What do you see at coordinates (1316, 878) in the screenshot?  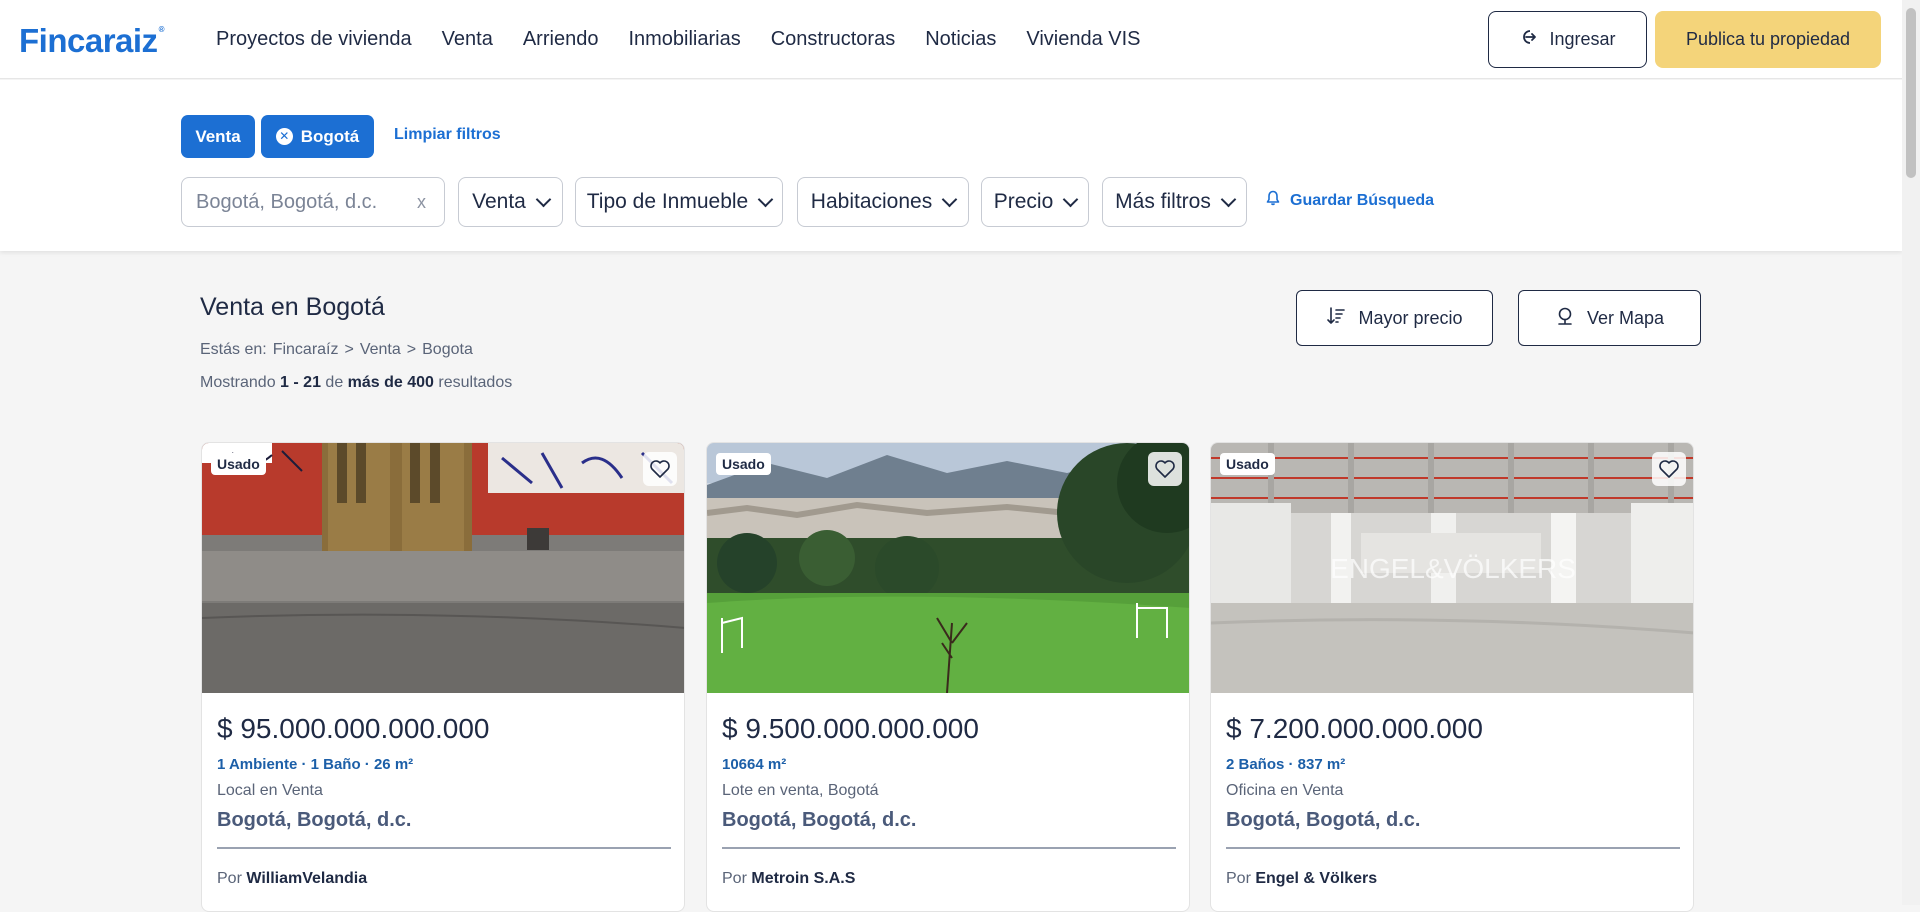 I see `agent-name: Engel & Völkers` at bounding box center [1316, 878].